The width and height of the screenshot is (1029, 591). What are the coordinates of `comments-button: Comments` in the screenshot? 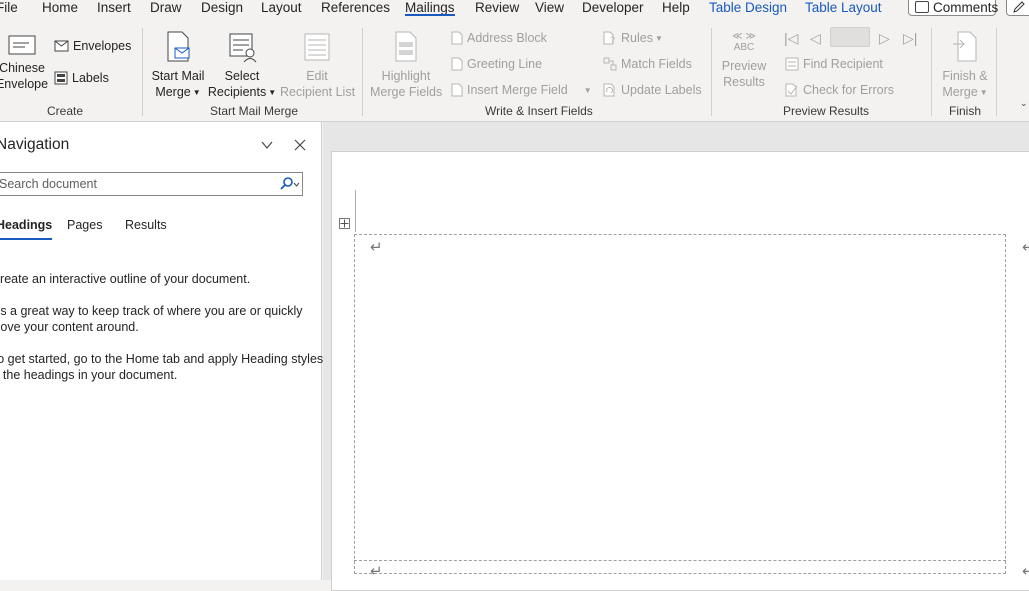 It's located at (953, 8).